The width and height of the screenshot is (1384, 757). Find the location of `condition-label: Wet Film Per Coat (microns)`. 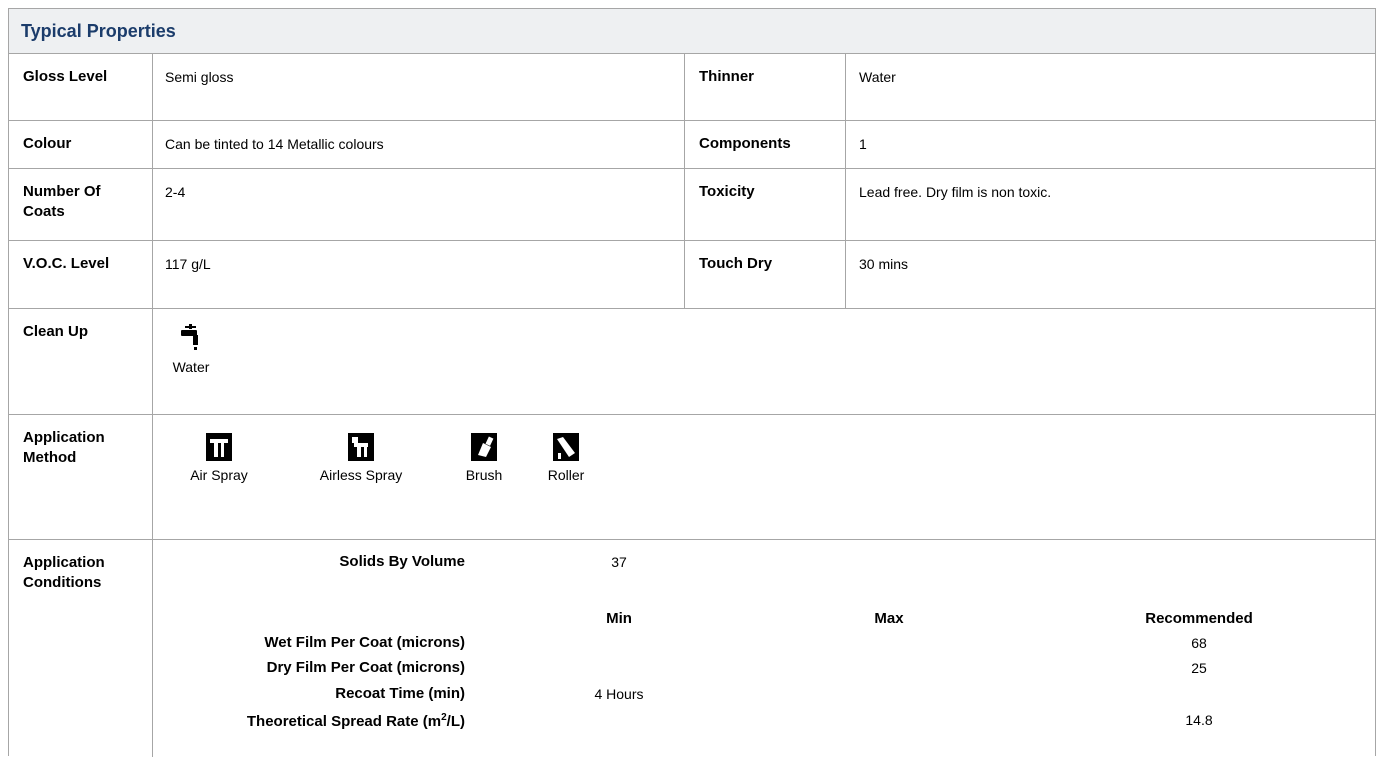

condition-label: Wet Film Per Coat (microns) is located at coordinates (364, 642).